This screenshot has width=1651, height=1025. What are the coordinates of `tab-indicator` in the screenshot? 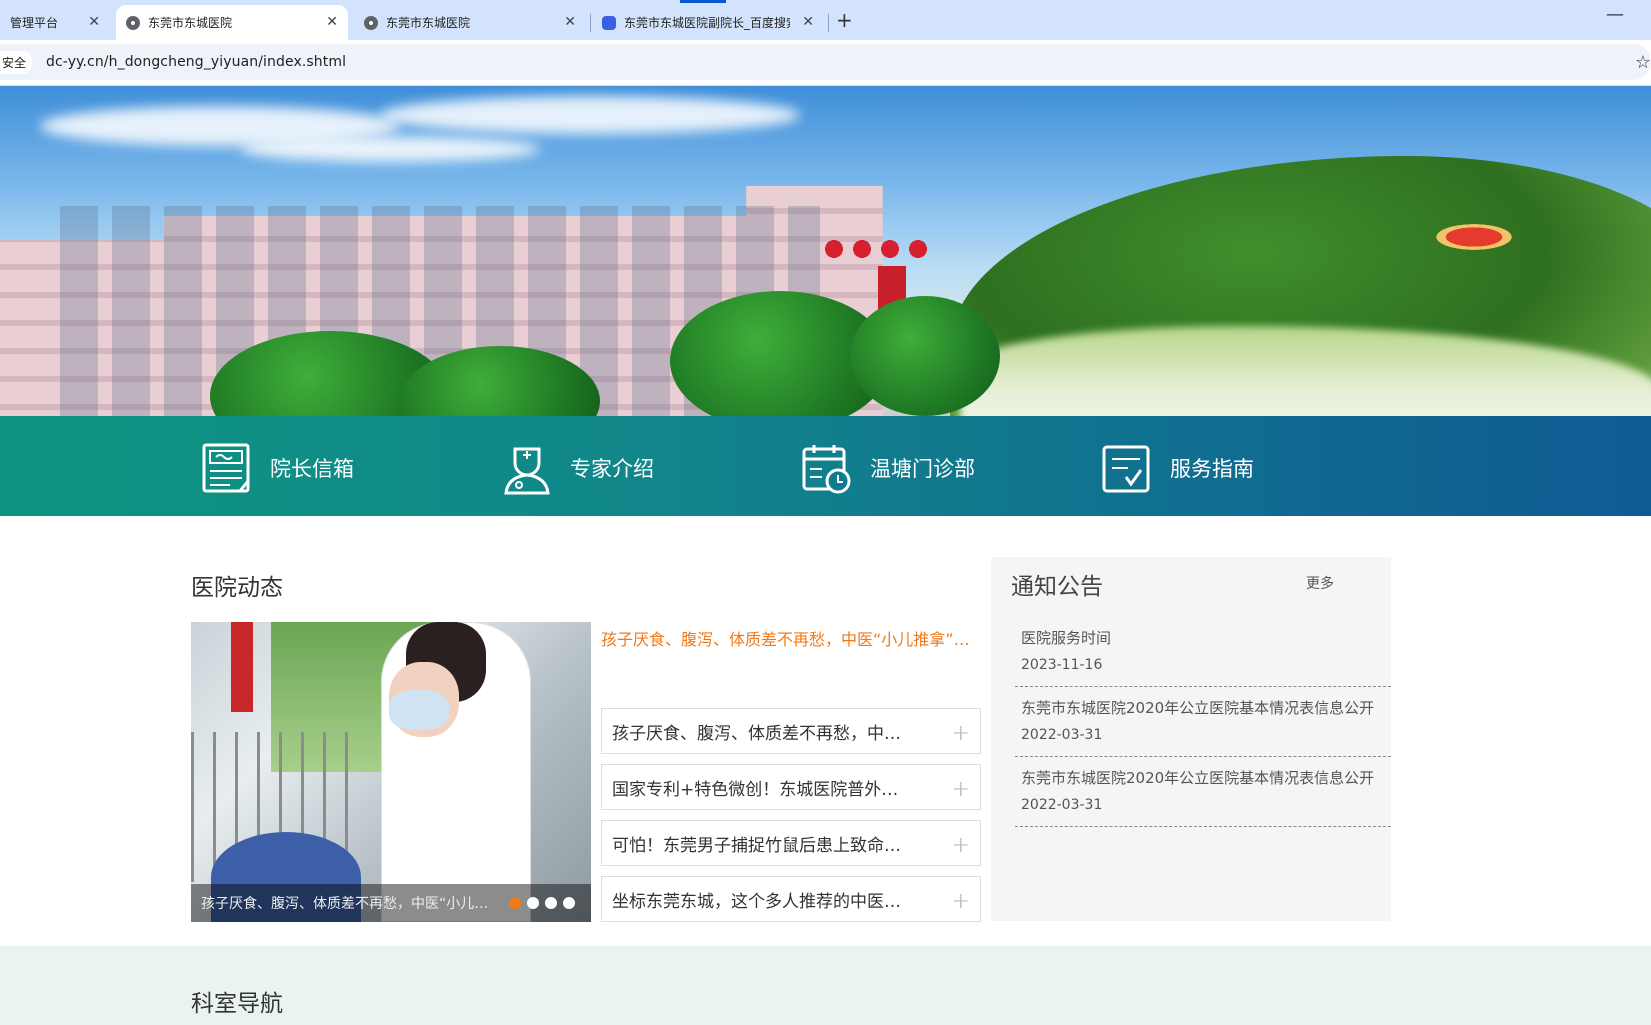 It's located at (703, 1).